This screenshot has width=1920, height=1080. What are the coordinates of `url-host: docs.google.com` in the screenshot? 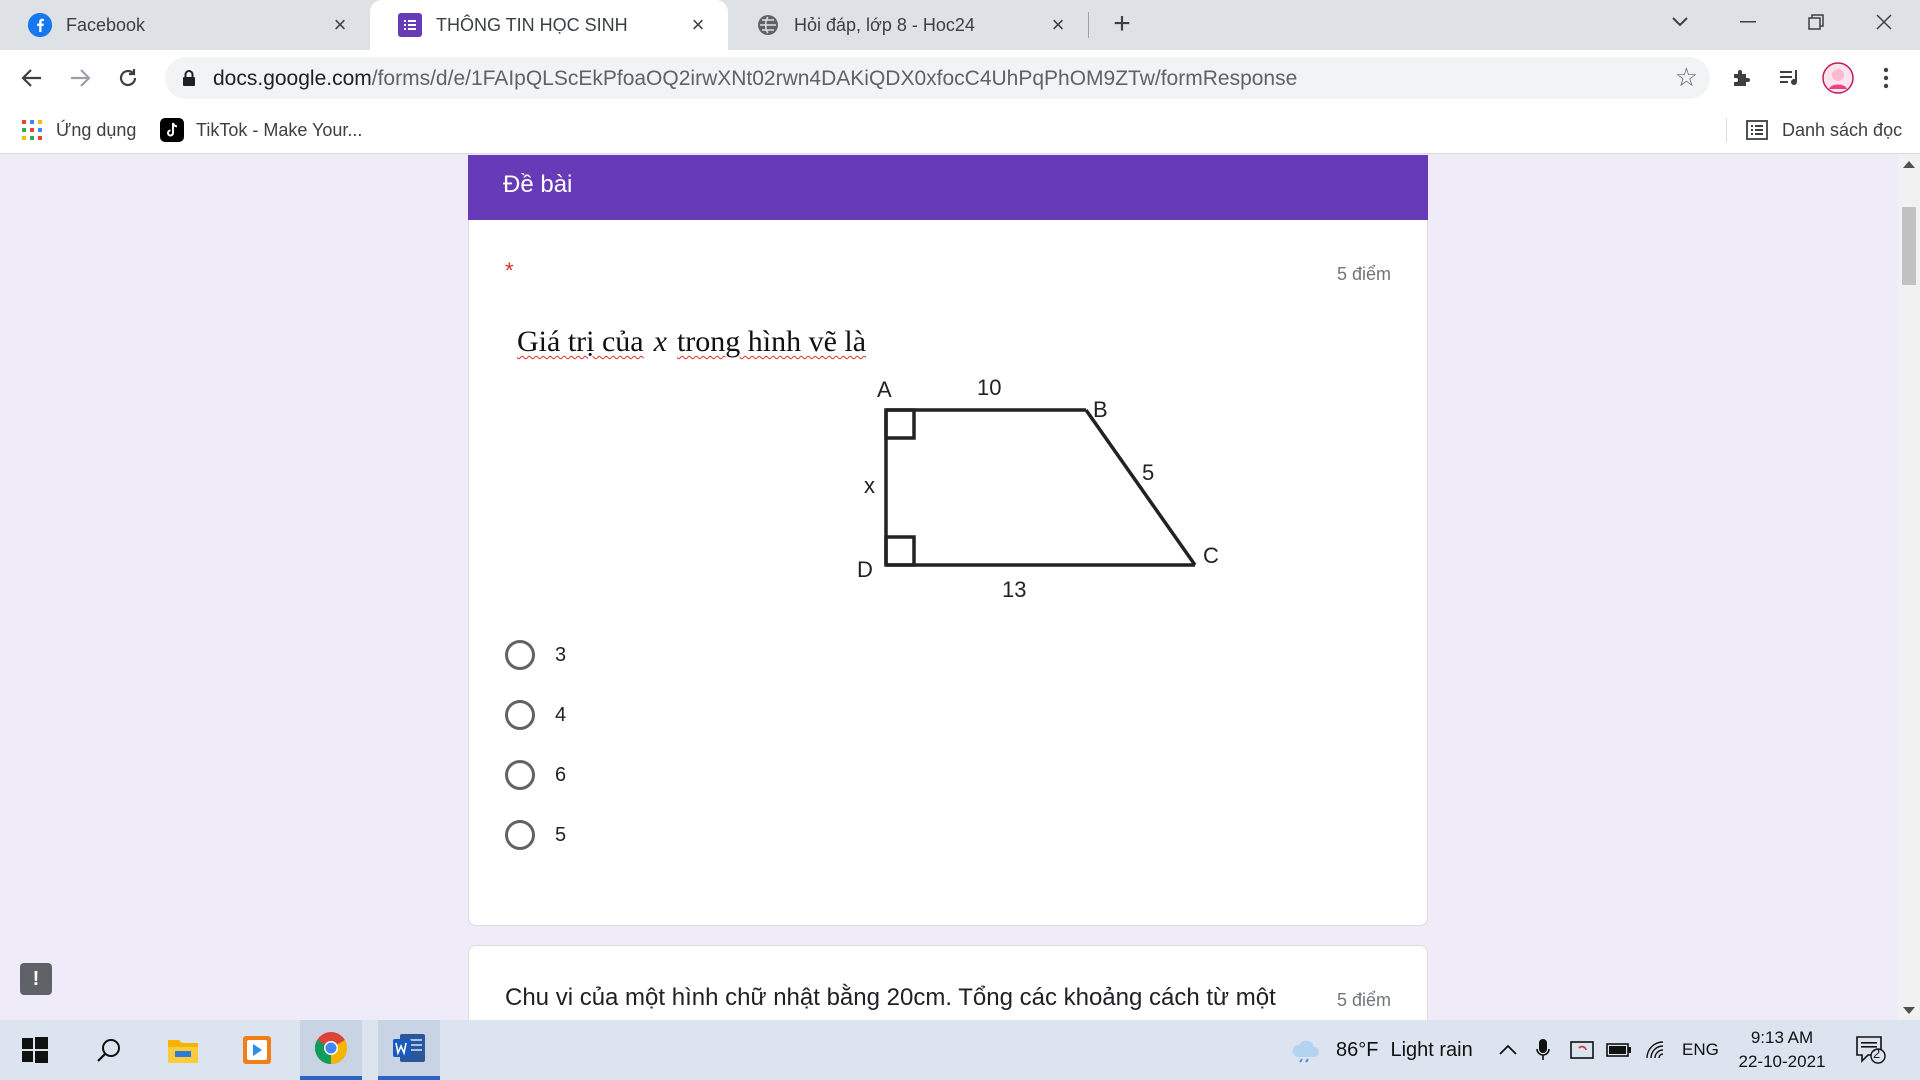 It's located at (292, 78).